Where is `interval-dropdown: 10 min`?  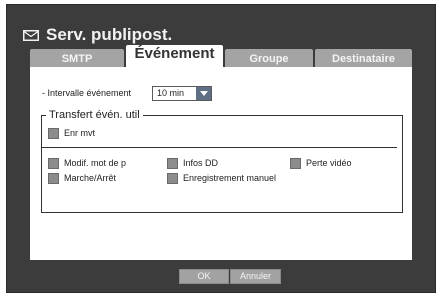 interval-dropdown: 10 min is located at coordinates (182, 93).